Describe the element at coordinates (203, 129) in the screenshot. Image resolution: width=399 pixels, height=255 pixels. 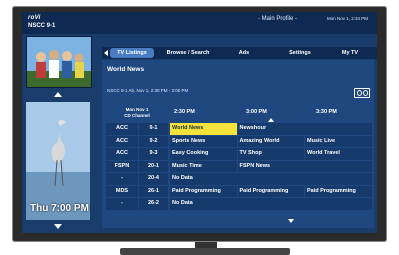
I see `program-cell: World News` at that location.